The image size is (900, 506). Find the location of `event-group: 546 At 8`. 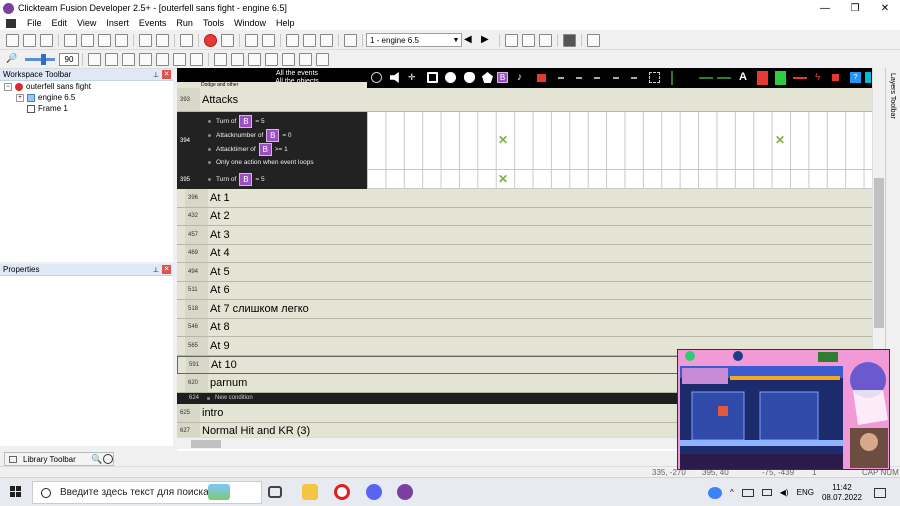

event-group: 546 At 8 is located at coordinates (524, 327).